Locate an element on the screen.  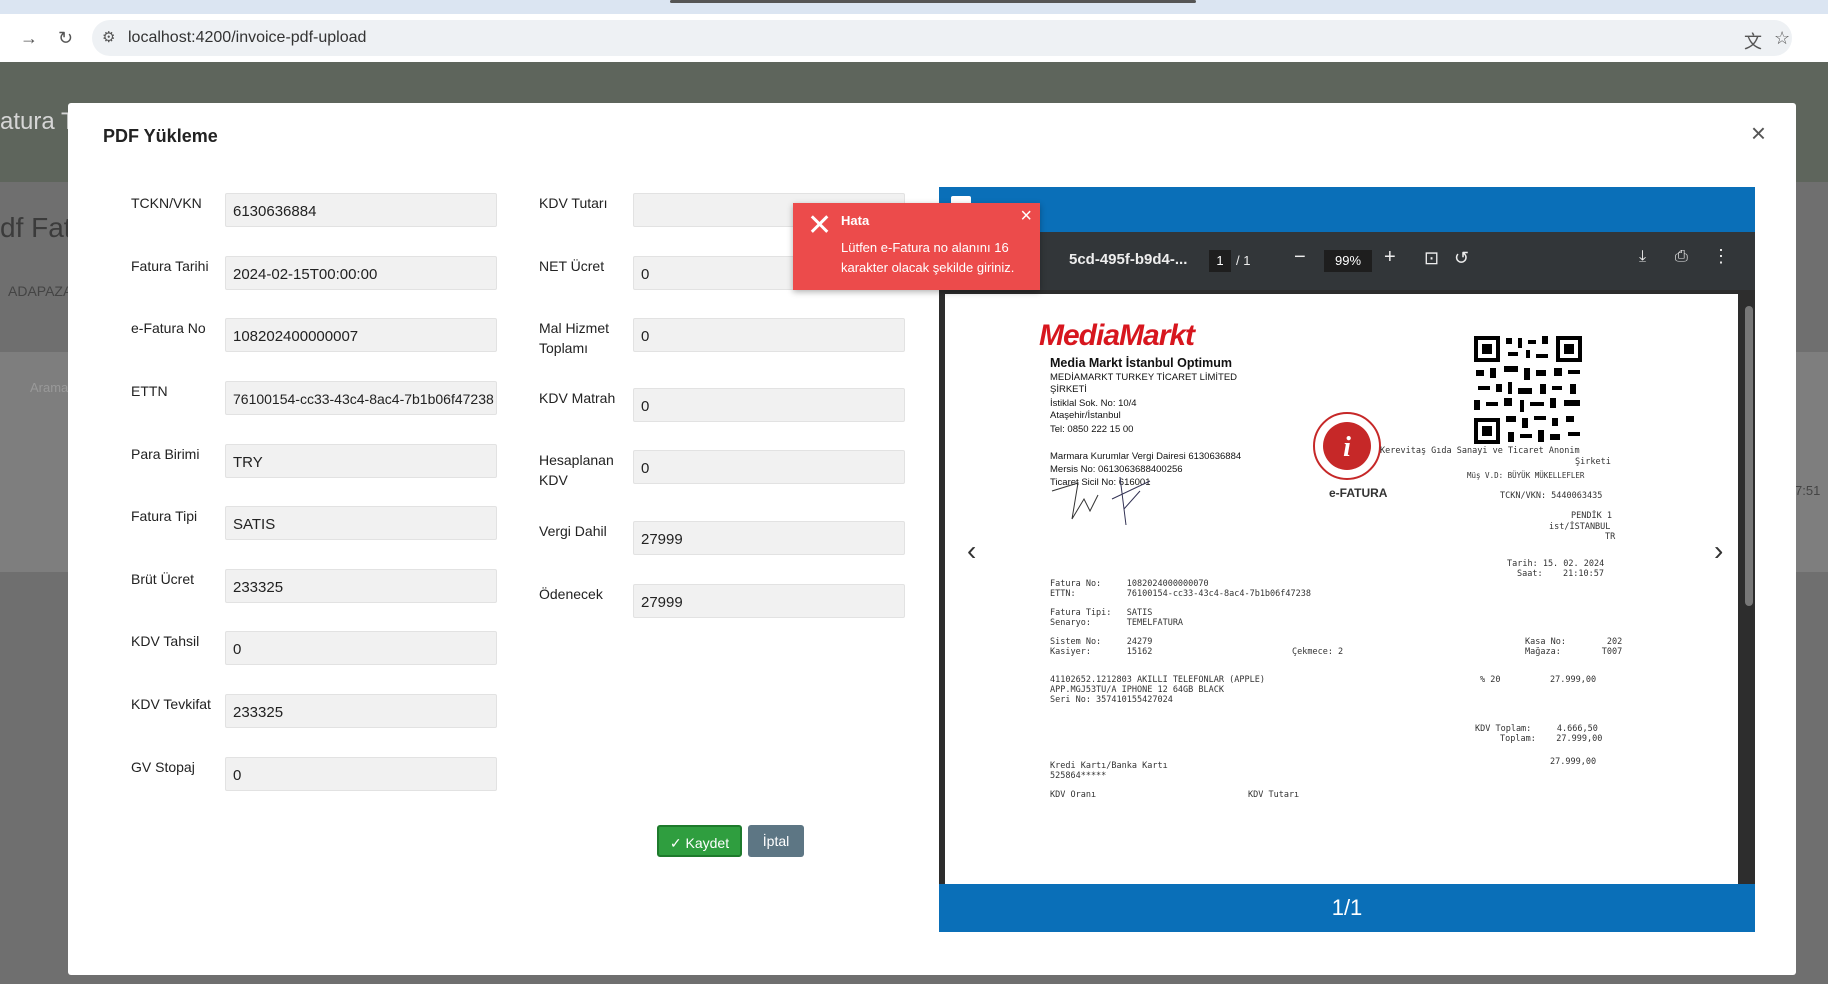
signature-icon is located at coordinates (1101, 501).